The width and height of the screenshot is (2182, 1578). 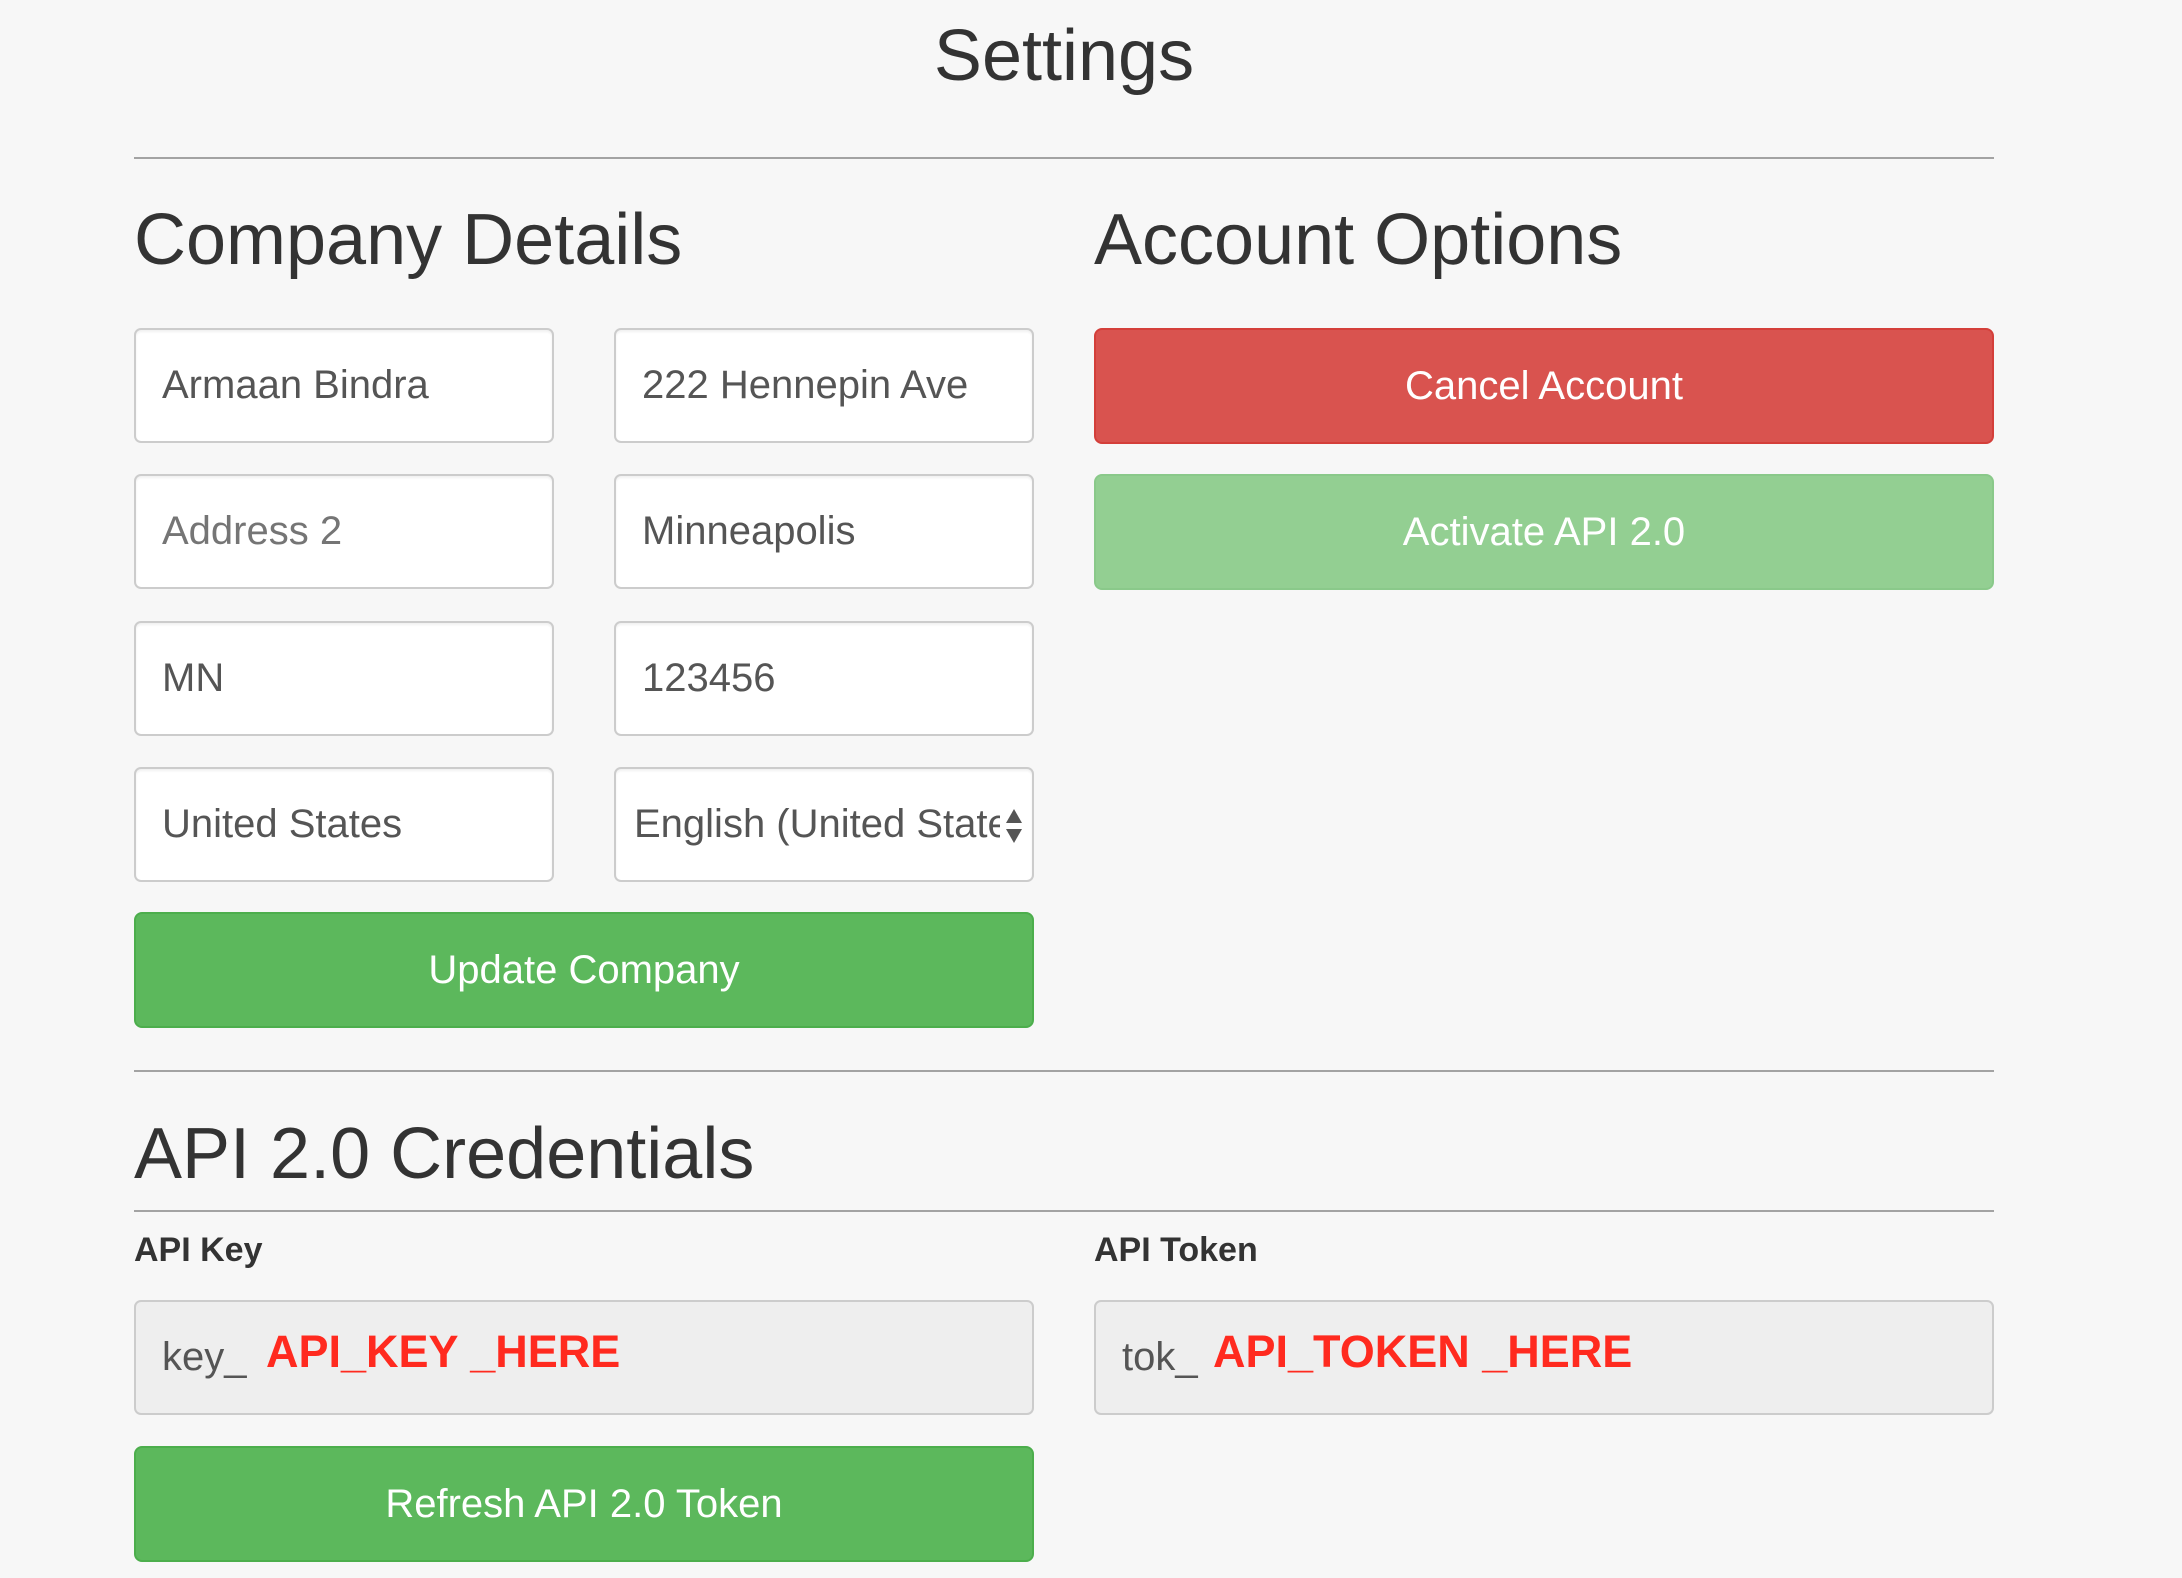 I want to click on api-key-label: API Key, so click(x=198, y=1250).